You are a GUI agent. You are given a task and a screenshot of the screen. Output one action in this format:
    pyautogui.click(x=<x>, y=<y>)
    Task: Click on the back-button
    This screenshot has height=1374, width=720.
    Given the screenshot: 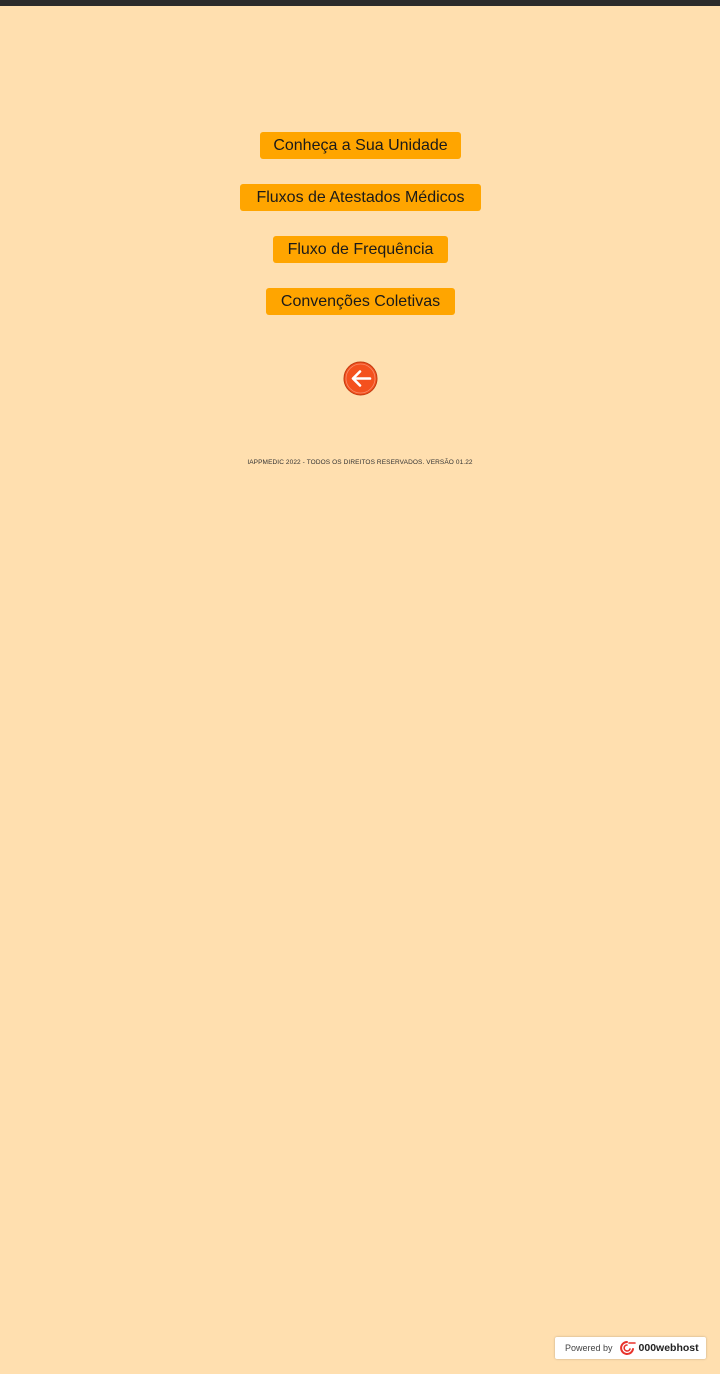 What is the action you would take?
    pyautogui.click(x=360, y=378)
    